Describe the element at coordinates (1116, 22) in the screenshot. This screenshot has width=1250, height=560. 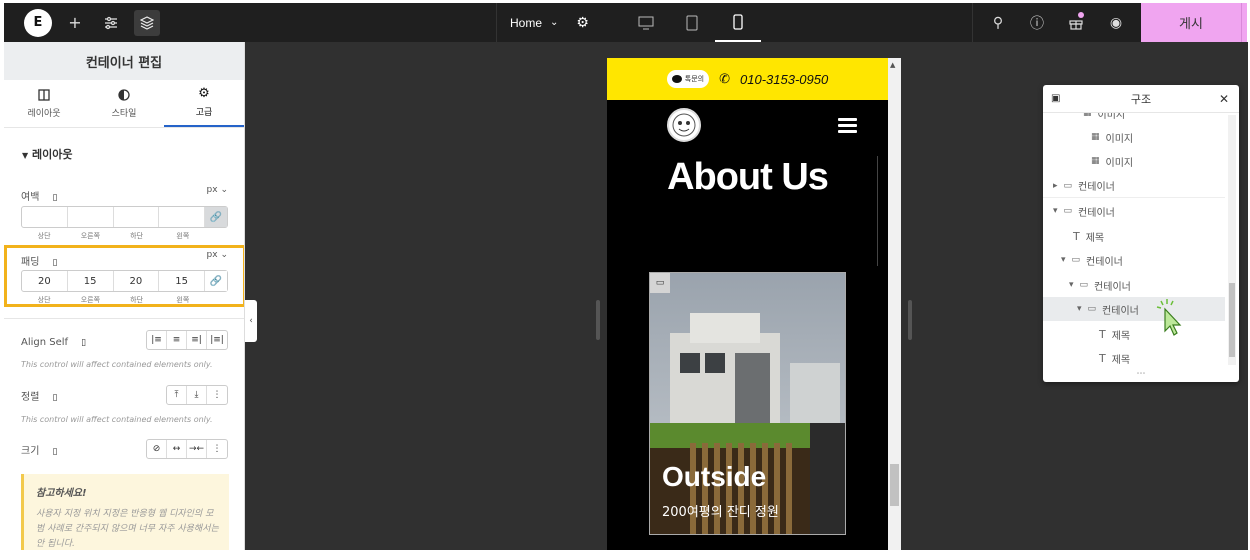
I see `preview-eye-icon: ◉` at that location.